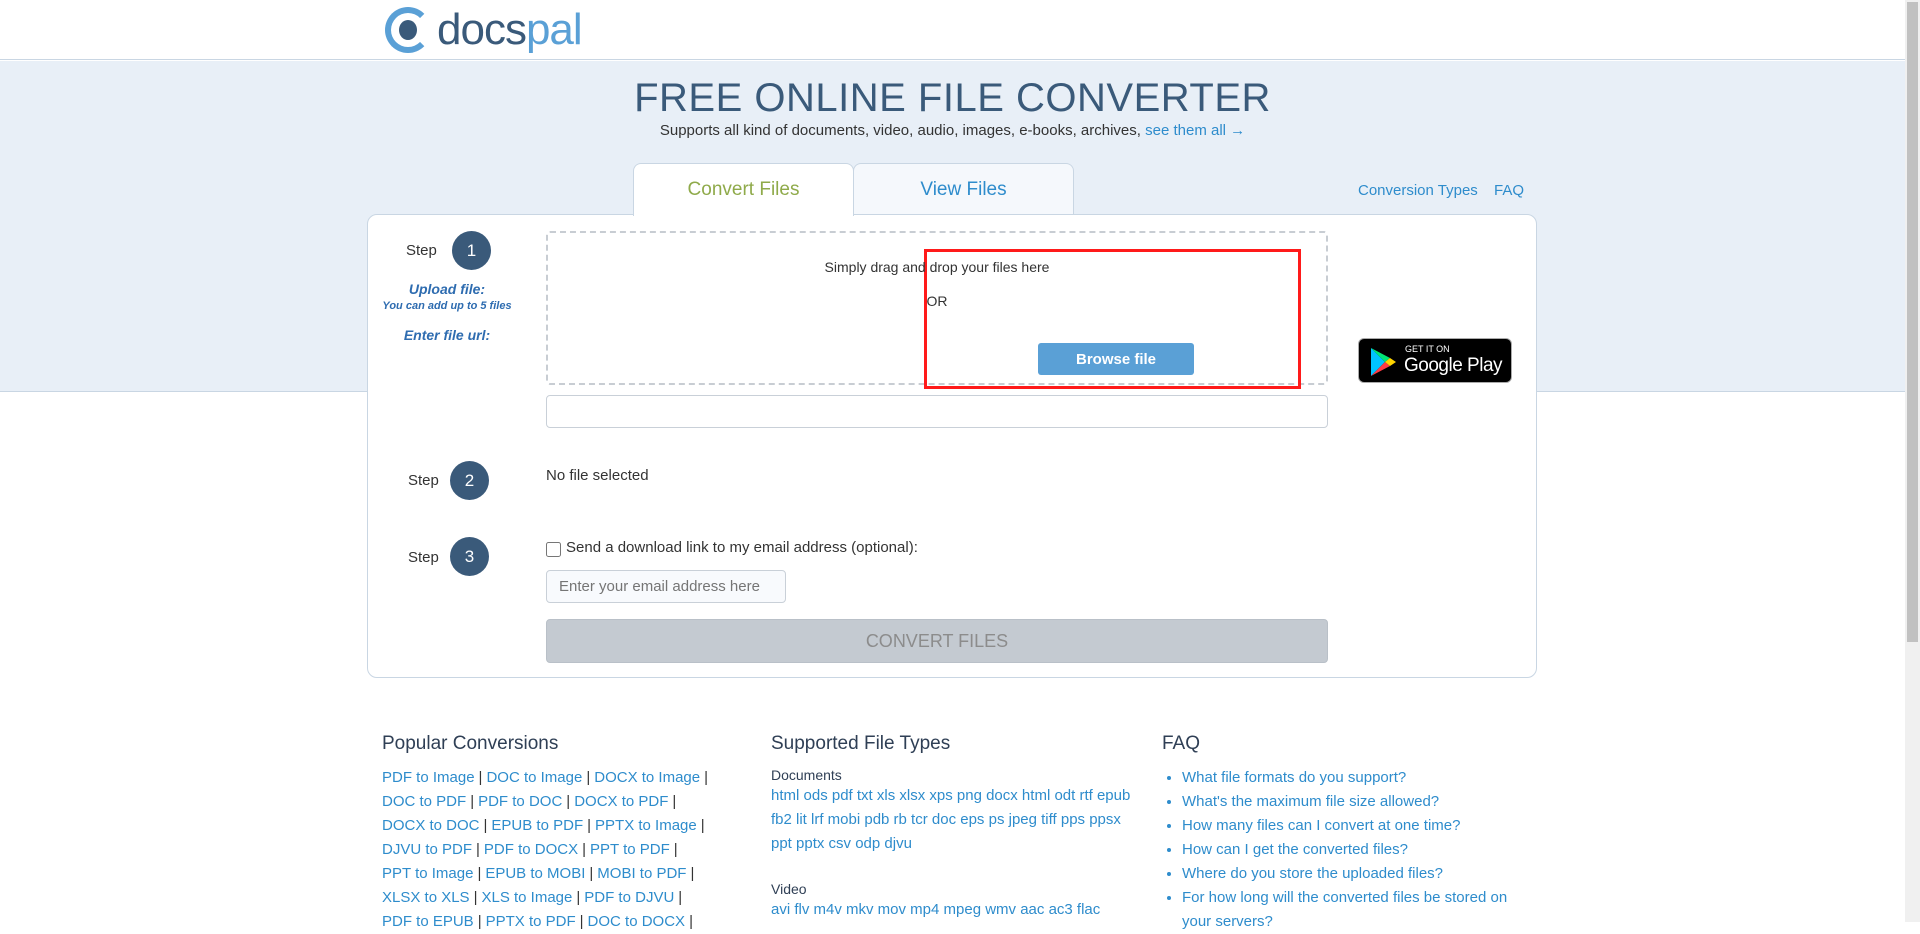  Describe the element at coordinates (428, 777) in the screenshot. I see `popular-conversion-link: PDF to Image` at that location.